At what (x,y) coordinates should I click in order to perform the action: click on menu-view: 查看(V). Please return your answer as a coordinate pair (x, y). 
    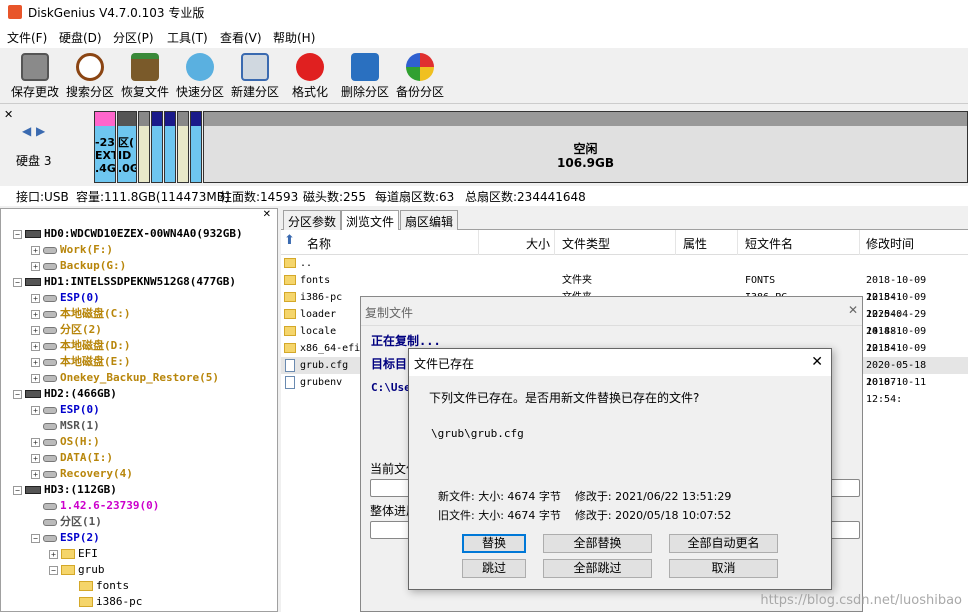
    Looking at the image, I should click on (241, 37).